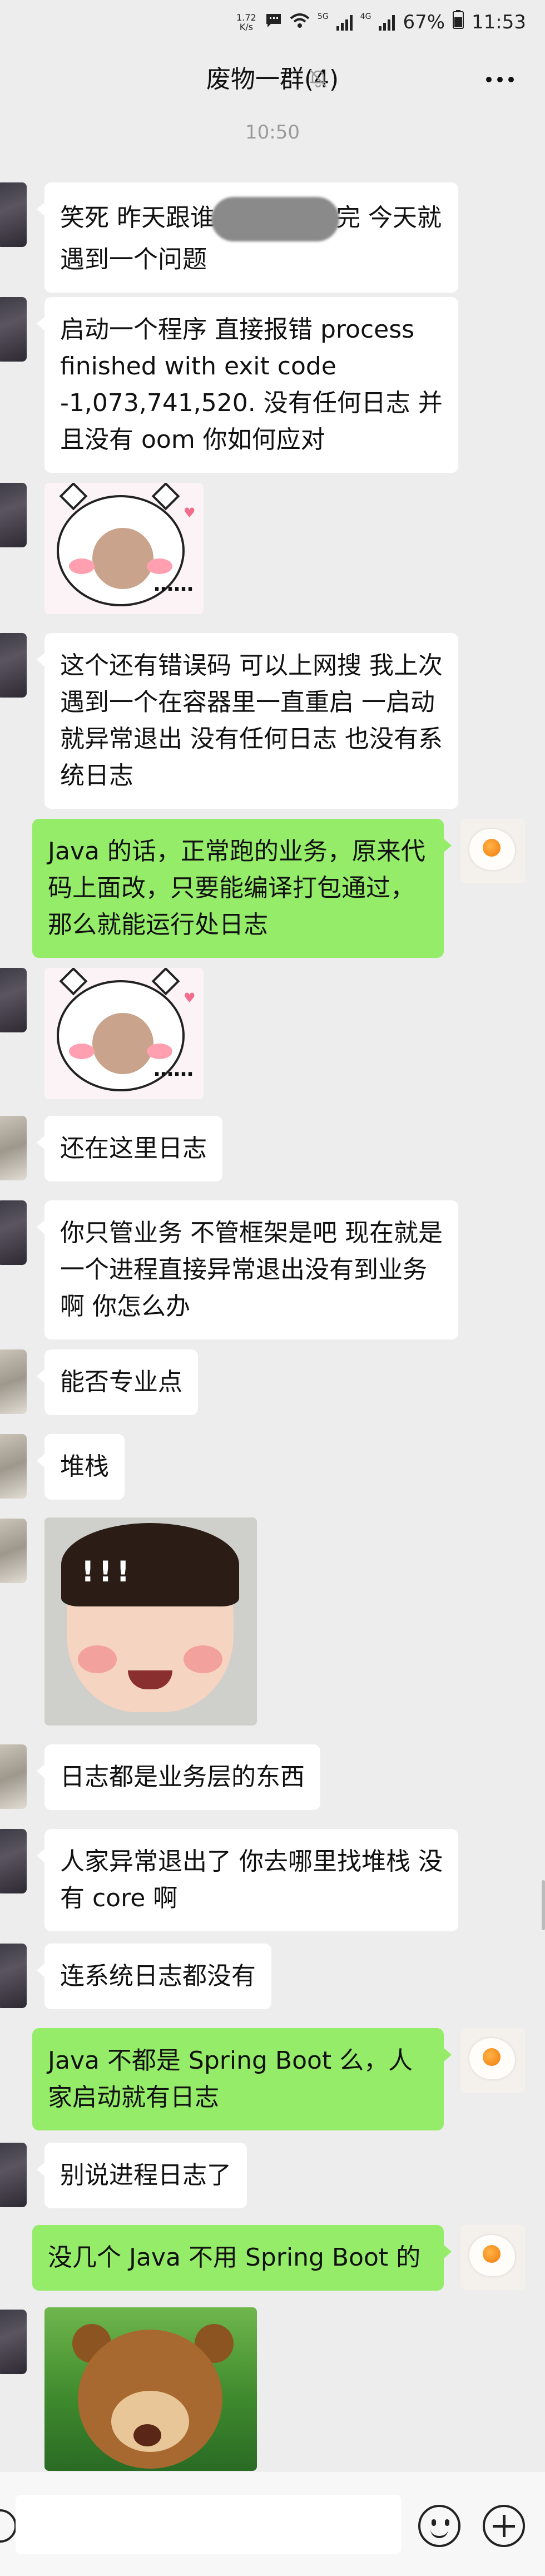 The image size is (545, 2576). I want to click on message-notification-icon, so click(273, 22).